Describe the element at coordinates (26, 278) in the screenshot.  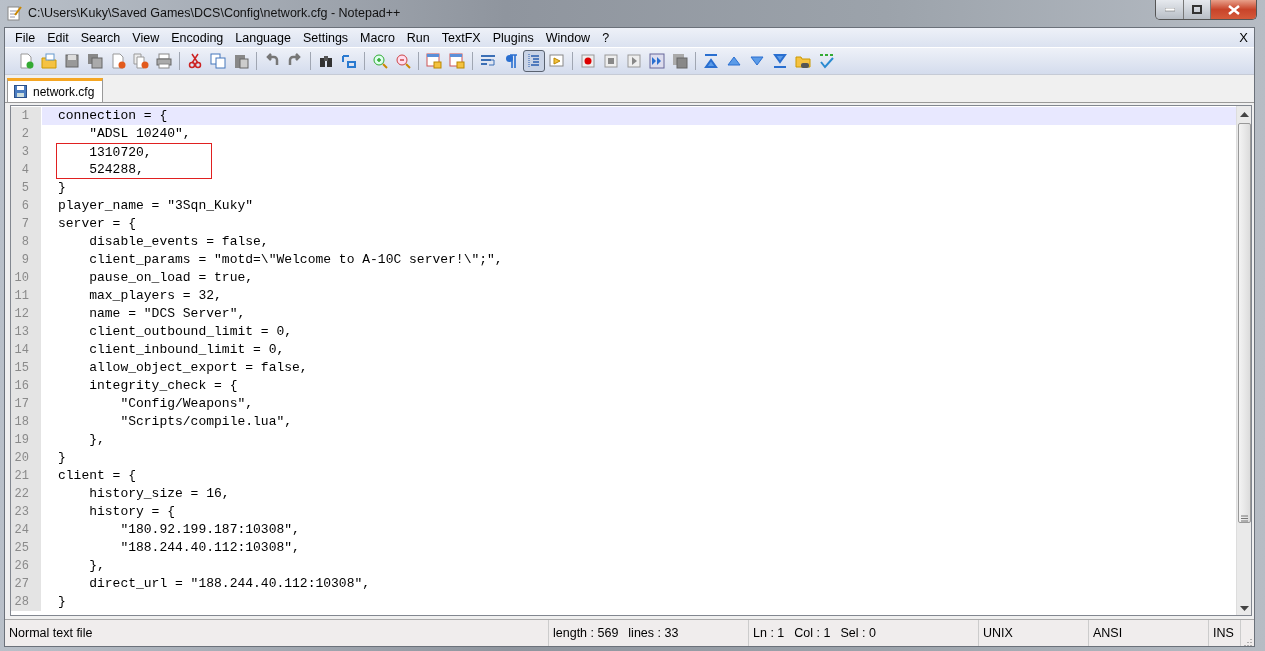
I see `line-number: 10` at that location.